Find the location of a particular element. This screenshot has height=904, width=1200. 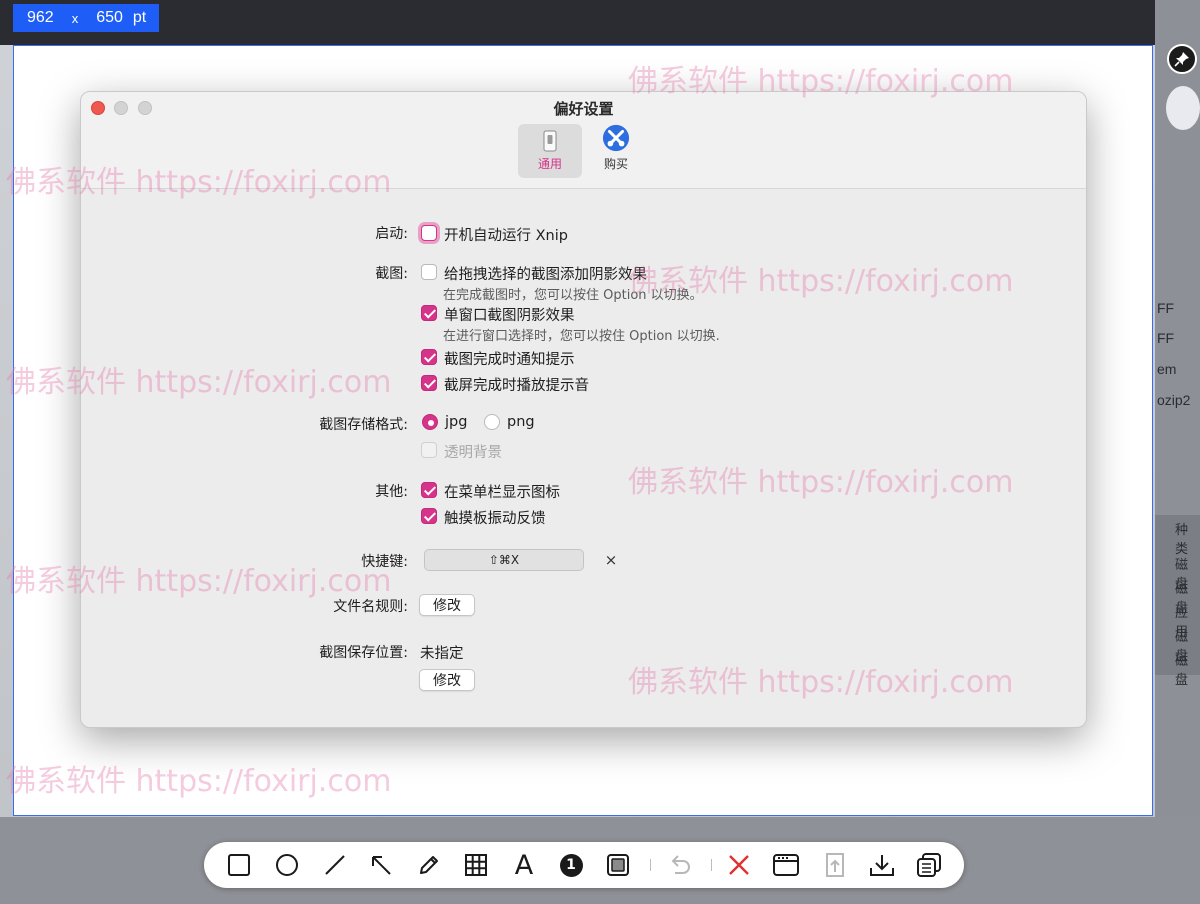

step-number-value: 1 is located at coordinates (571, 865).